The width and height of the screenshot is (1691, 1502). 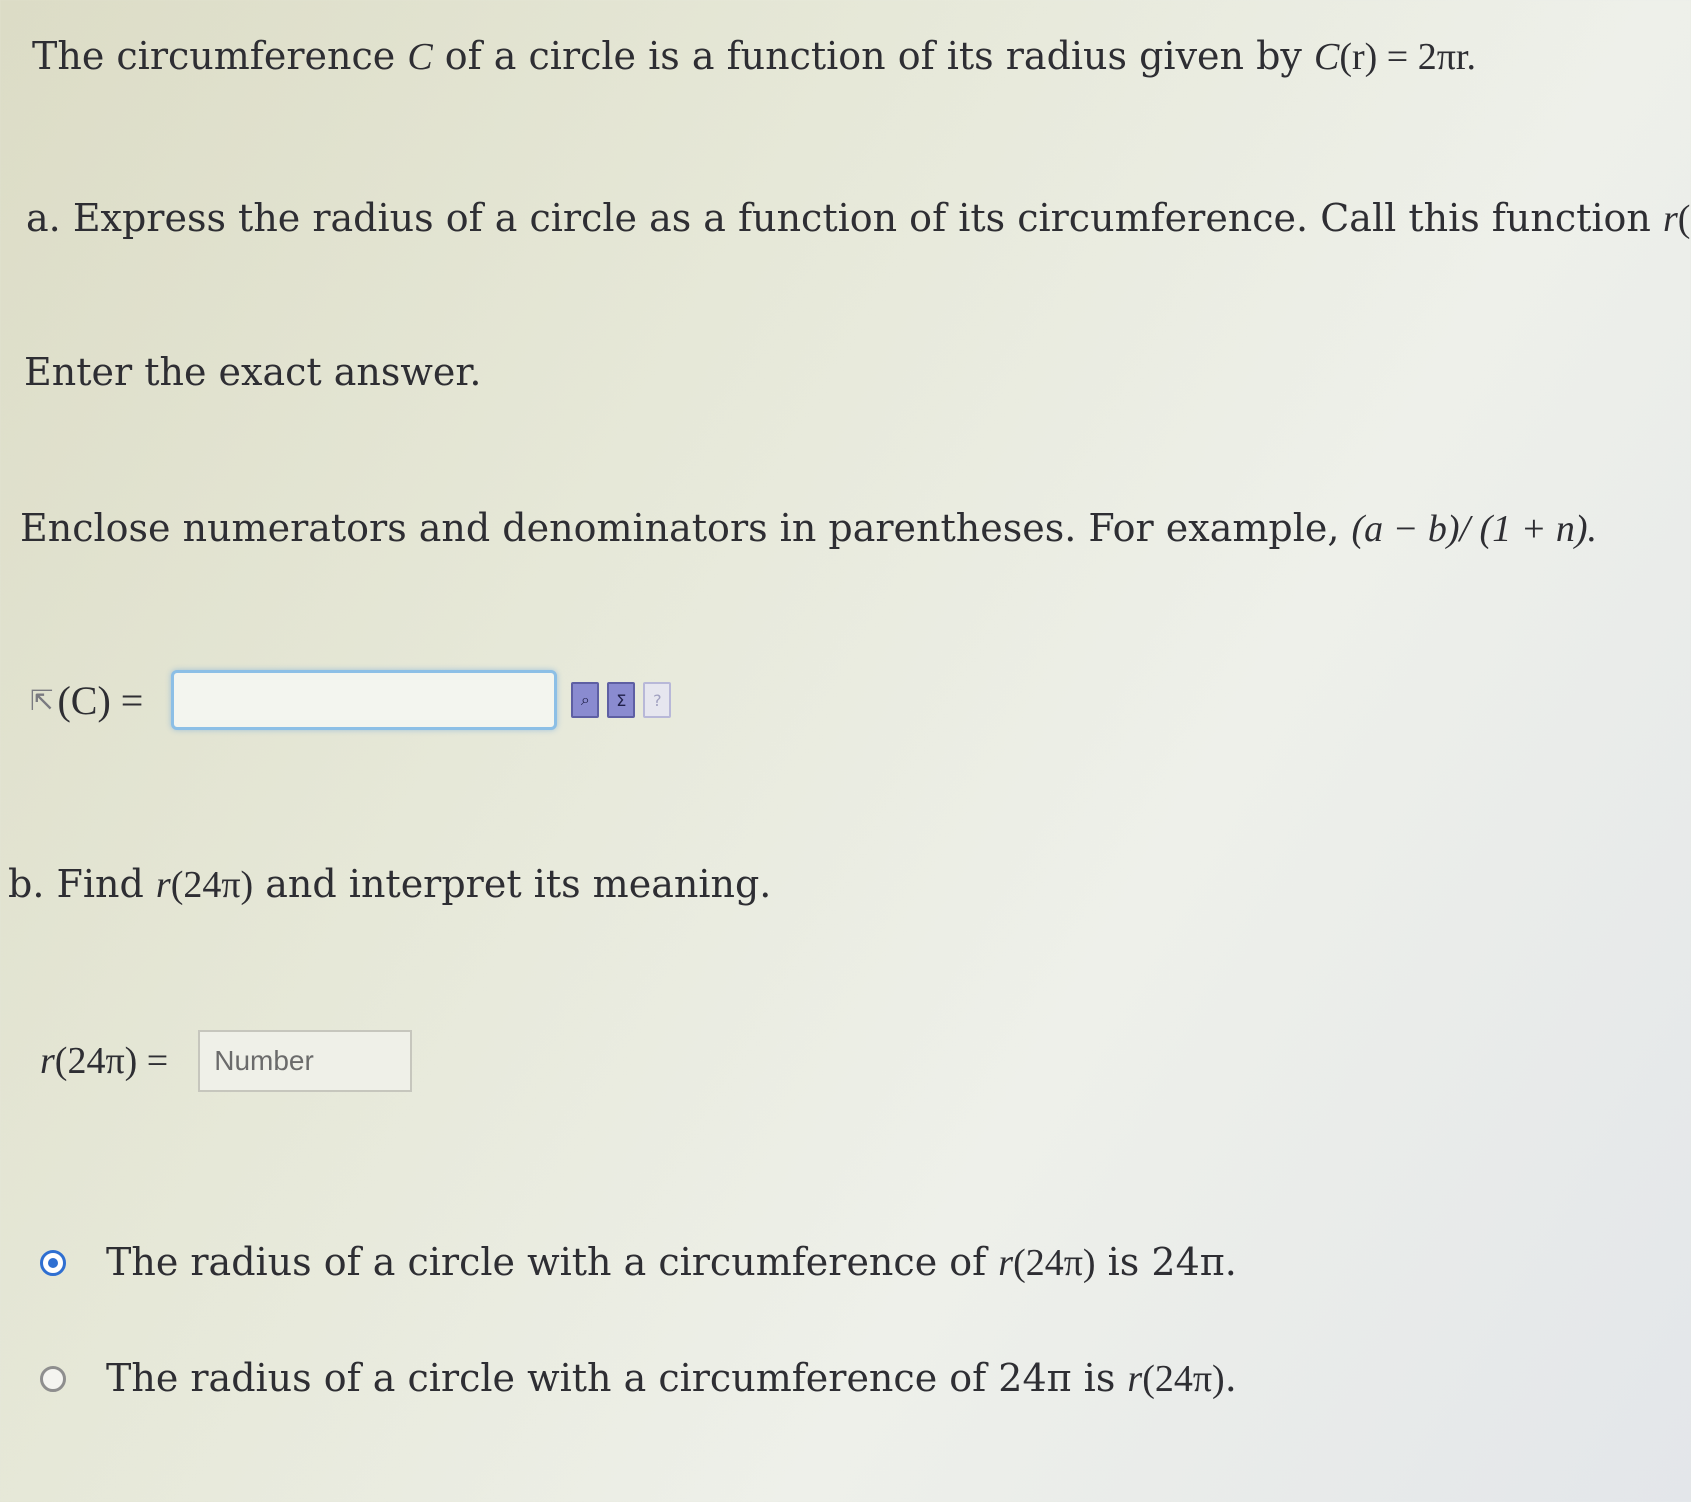 I want to click on part-a-answer-row: ⇱ (C) = ⌕ Σ ?, so click(x=351, y=700).